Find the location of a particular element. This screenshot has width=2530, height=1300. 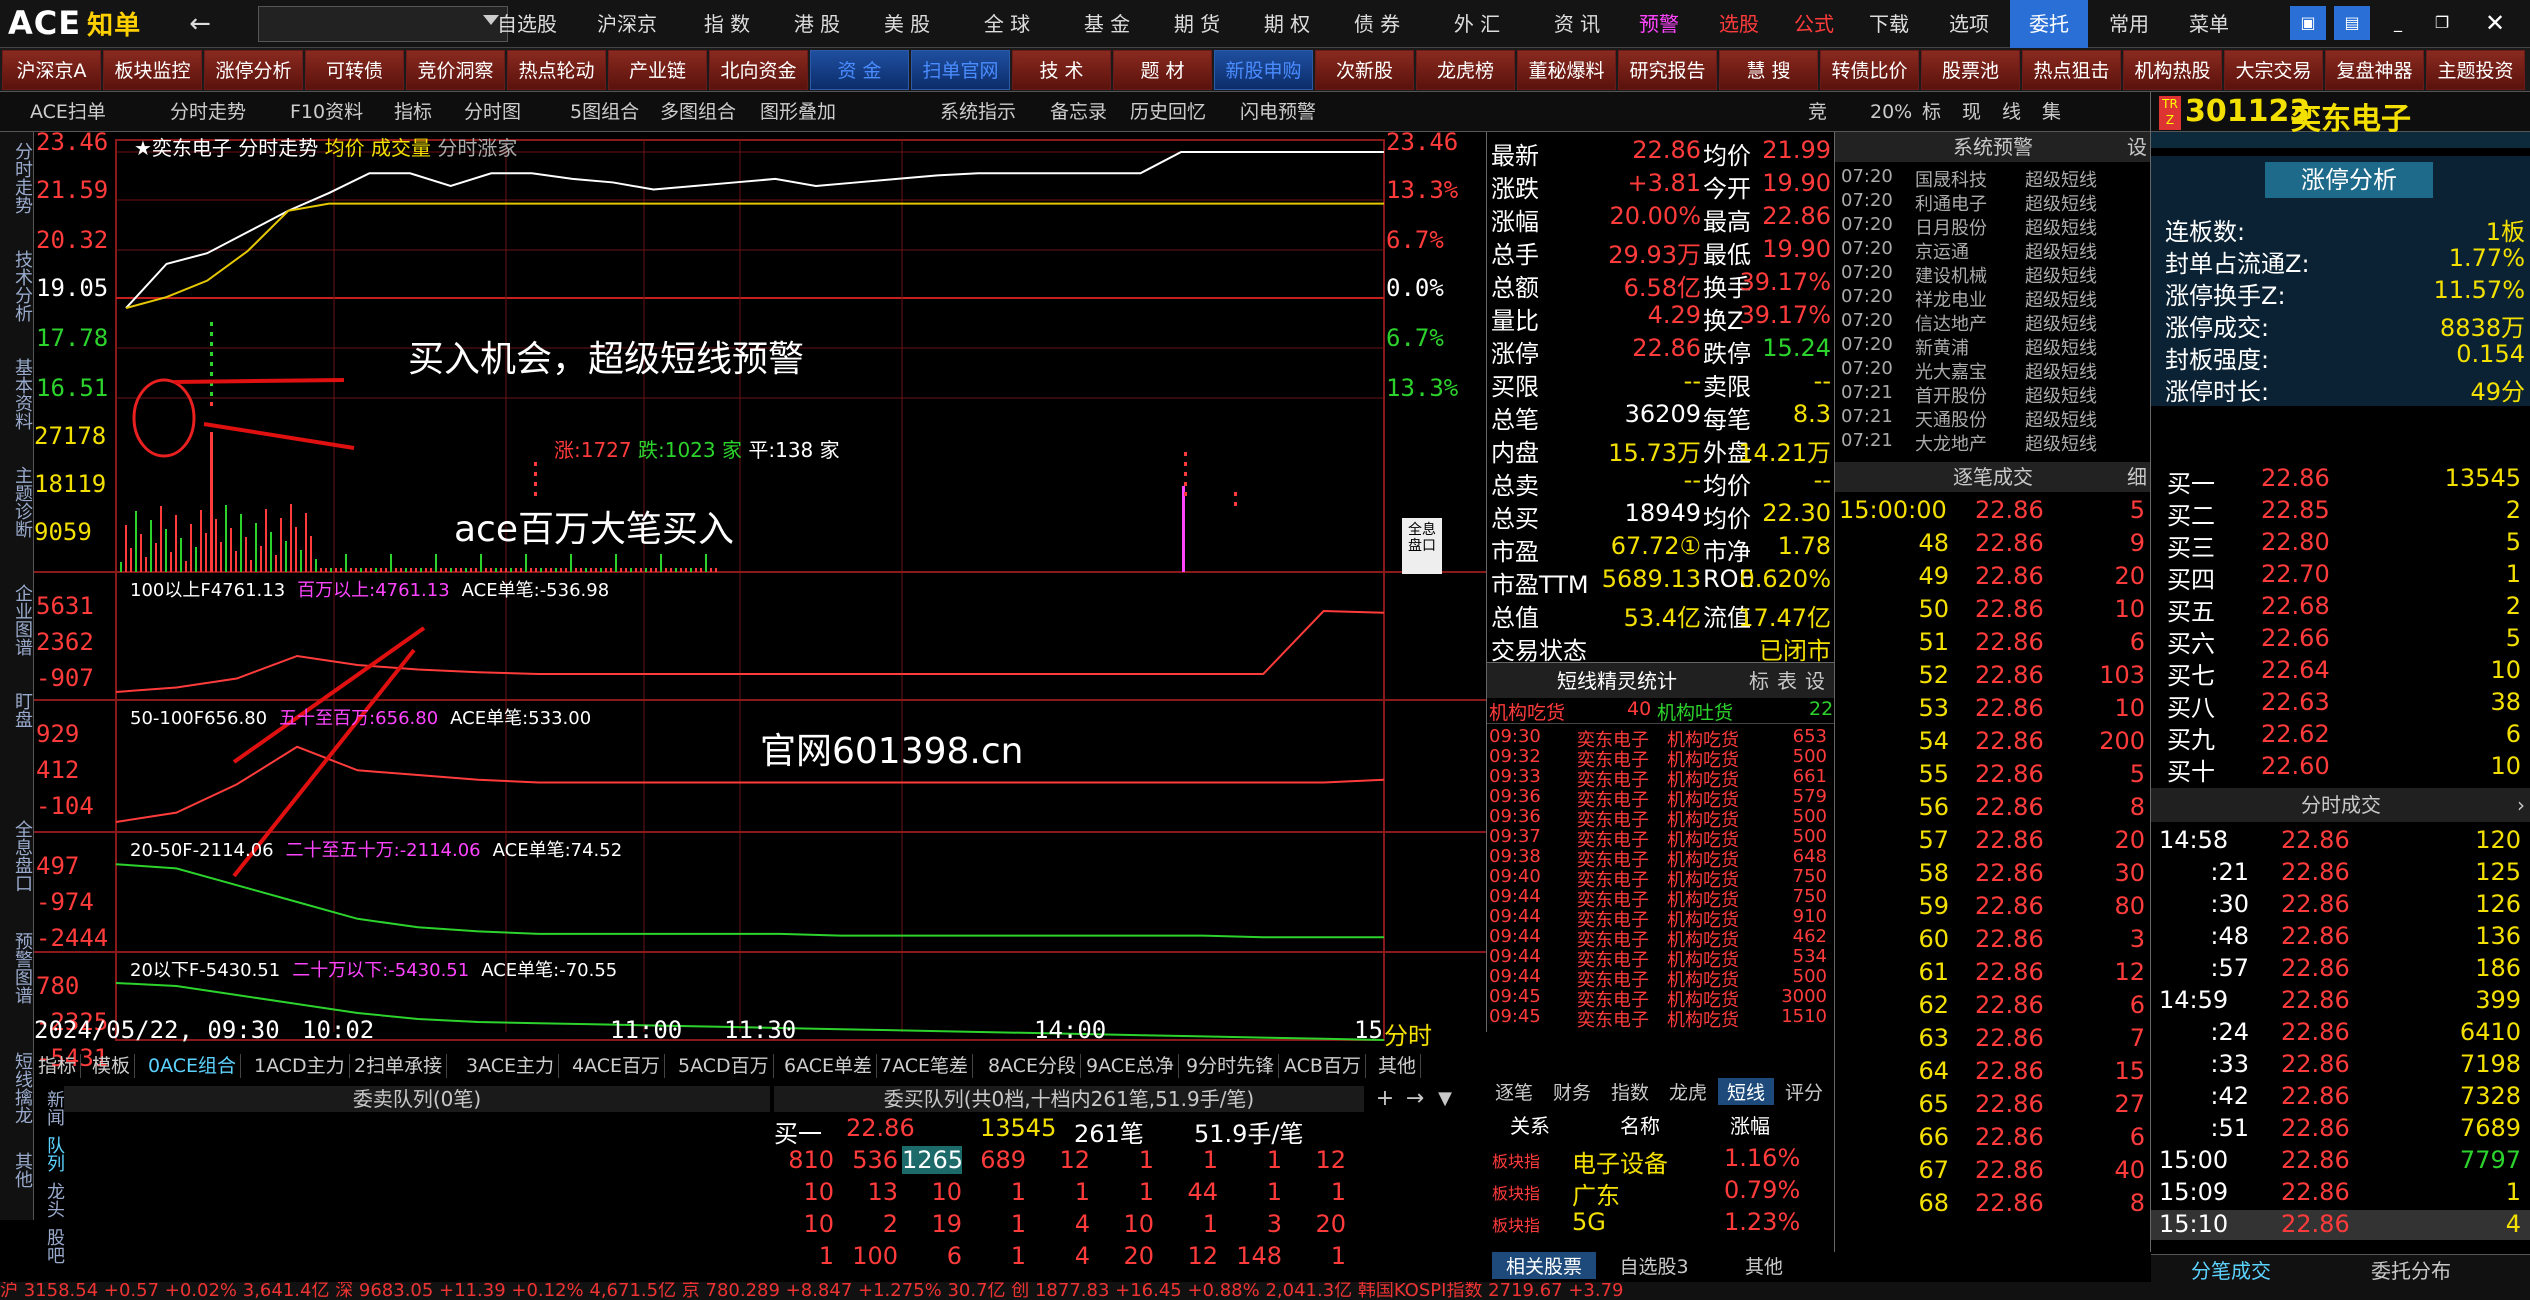

toolbar-item-10: 历史回忆 is located at coordinates (1168, 112).